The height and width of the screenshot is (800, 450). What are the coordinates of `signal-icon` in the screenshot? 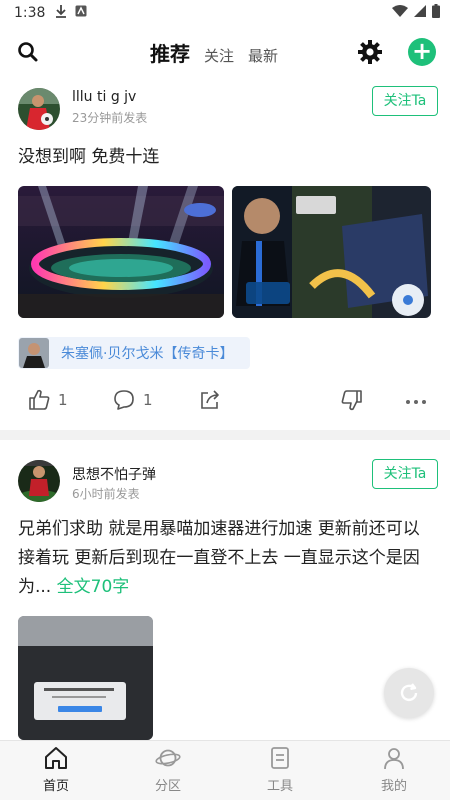 It's located at (420, 13).